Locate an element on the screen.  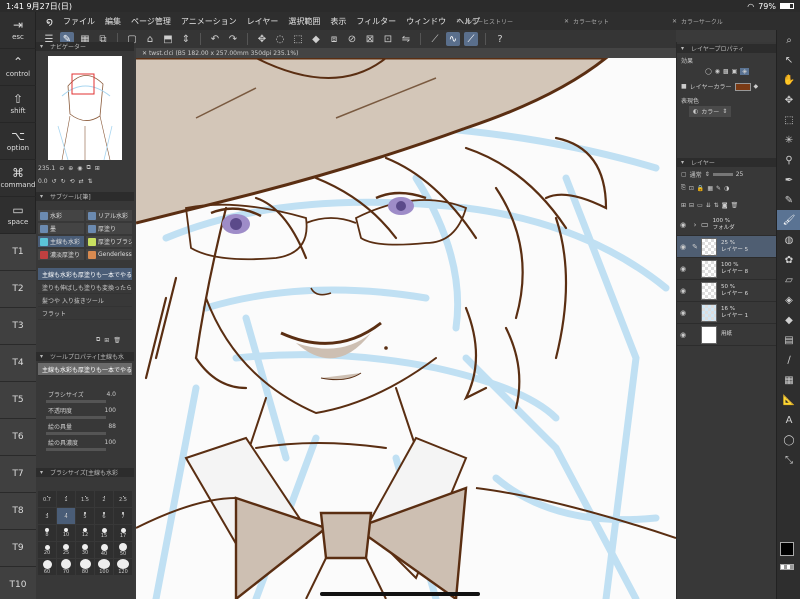
layer-property-header: レイヤープロパティ is located at coordinates (727, 48).